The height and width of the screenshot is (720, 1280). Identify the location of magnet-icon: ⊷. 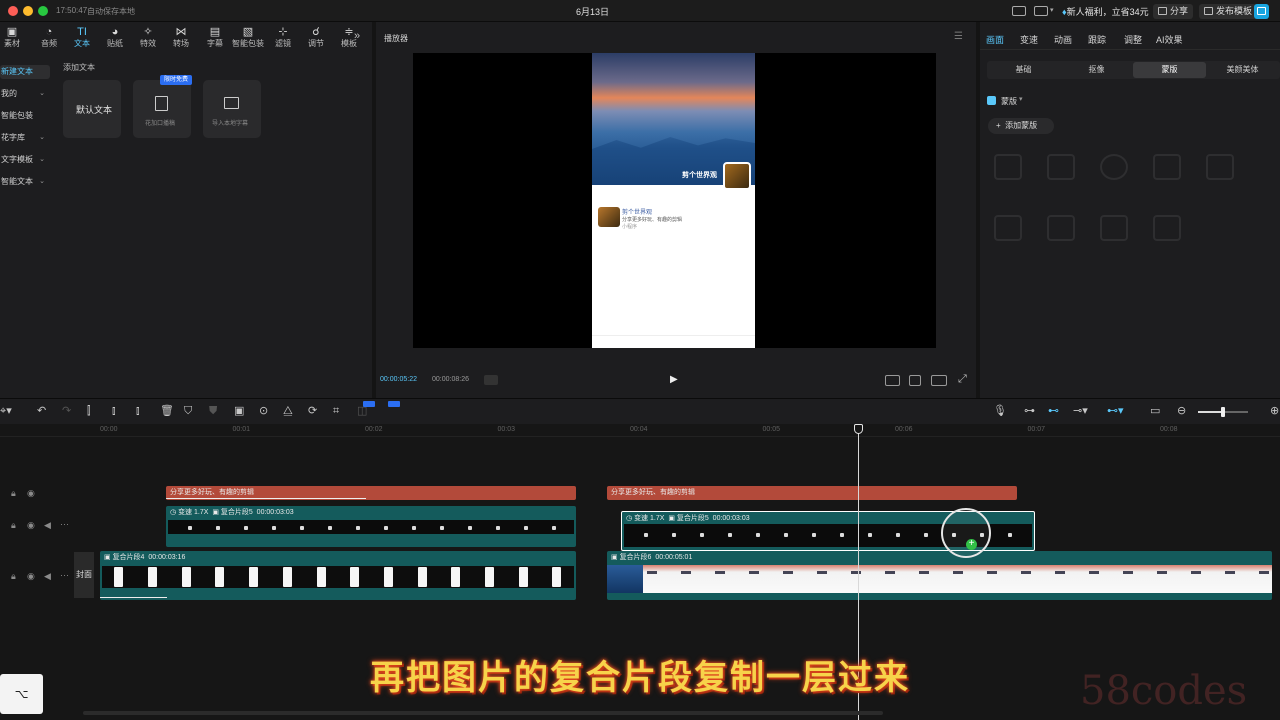
(1053, 411).